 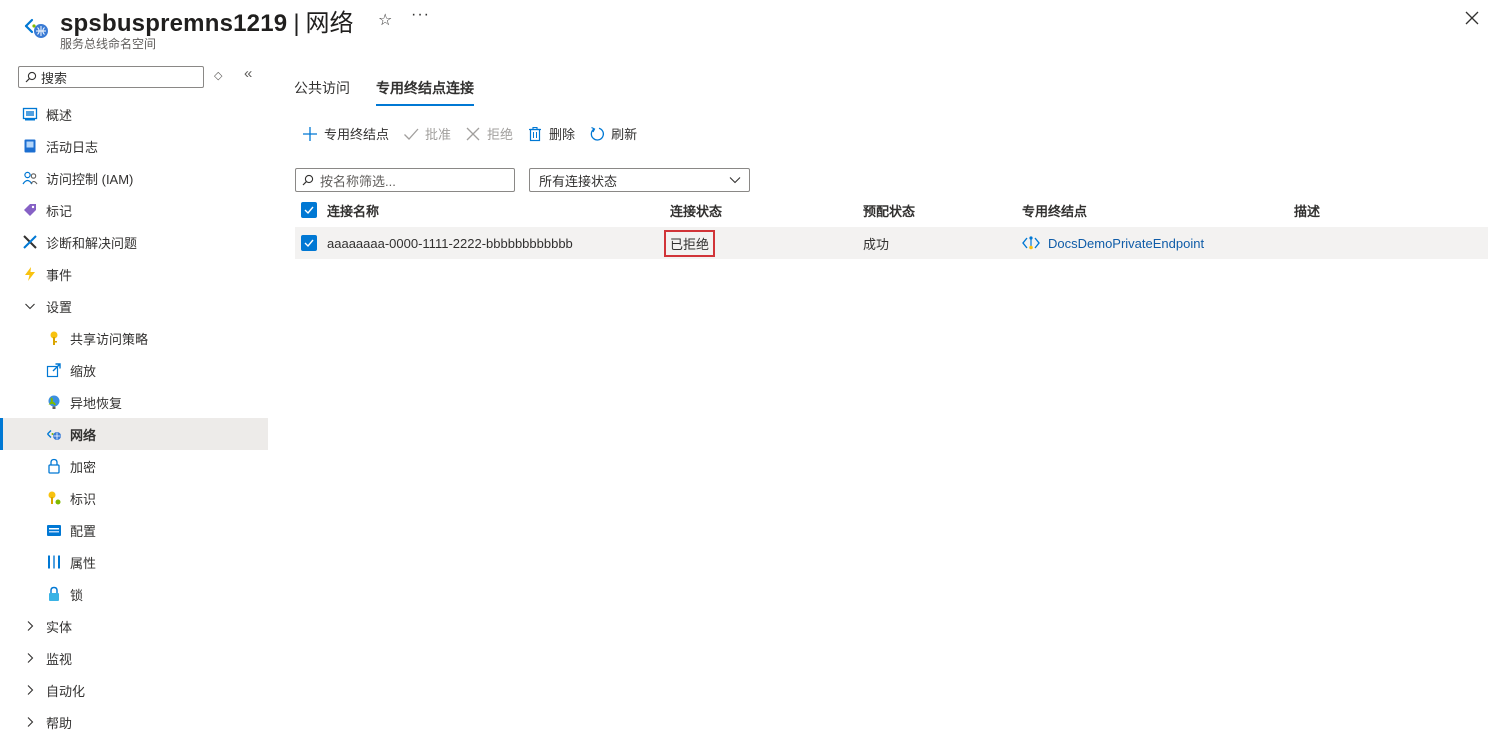 I want to click on collapse-sidebar-icon: «, so click(x=248, y=73).